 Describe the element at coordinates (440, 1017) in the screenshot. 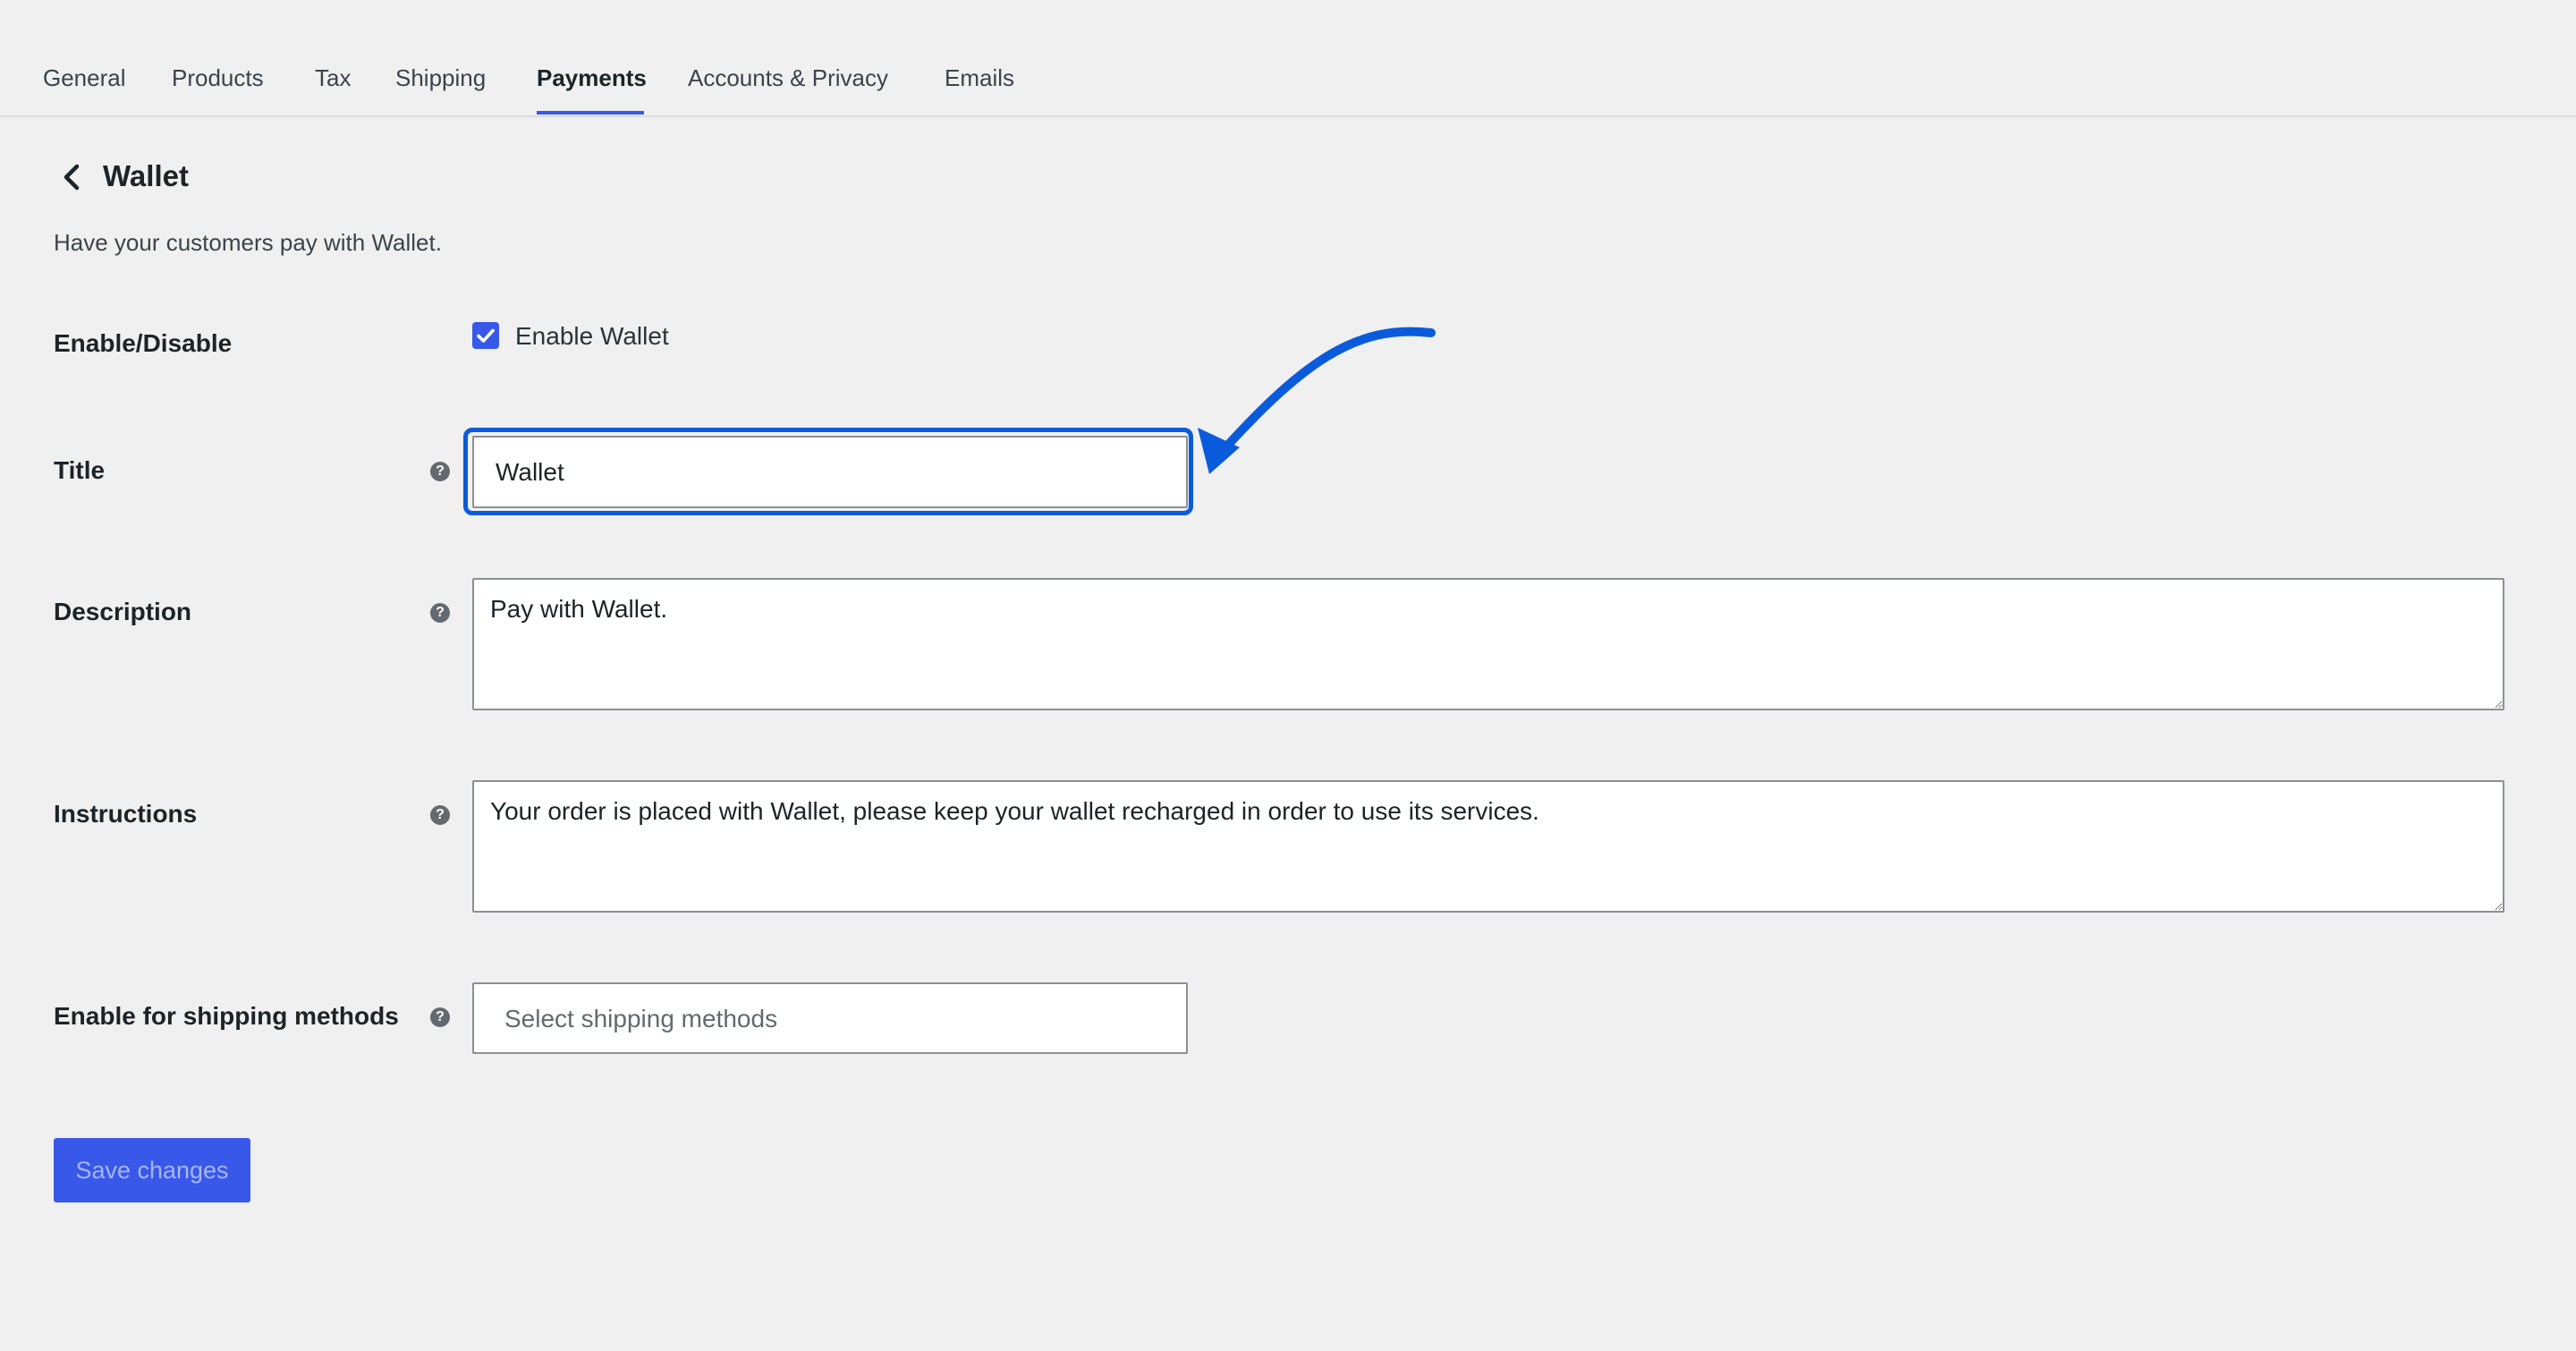

I see `shipping-help-icon: ?` at that location.